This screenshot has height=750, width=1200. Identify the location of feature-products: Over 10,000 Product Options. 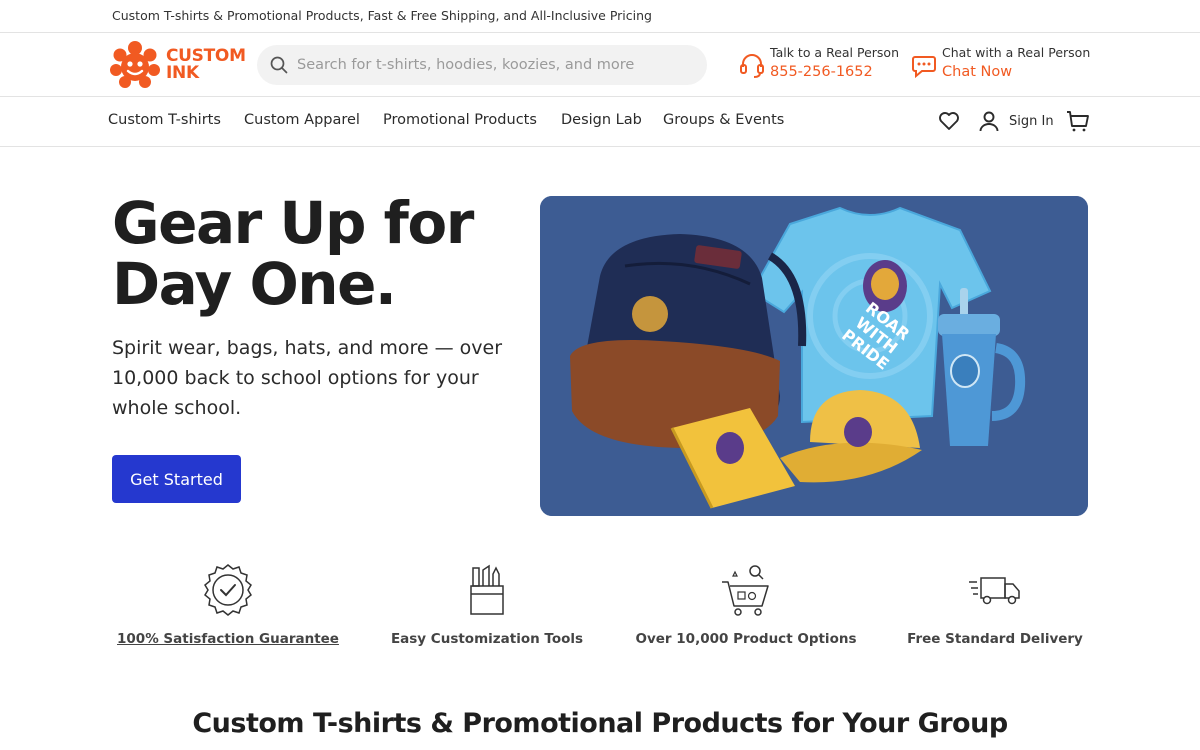
(746, 607).